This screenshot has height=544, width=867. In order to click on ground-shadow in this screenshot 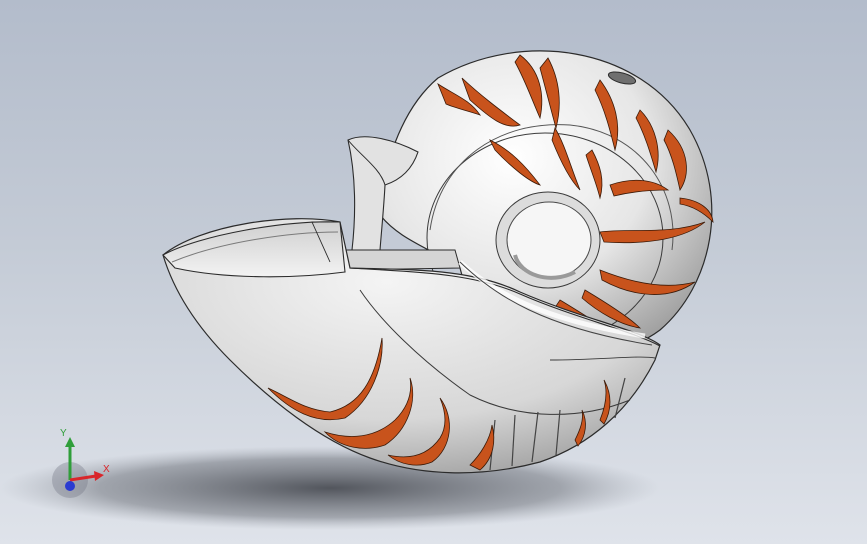, I will do `click(330, 488)`.